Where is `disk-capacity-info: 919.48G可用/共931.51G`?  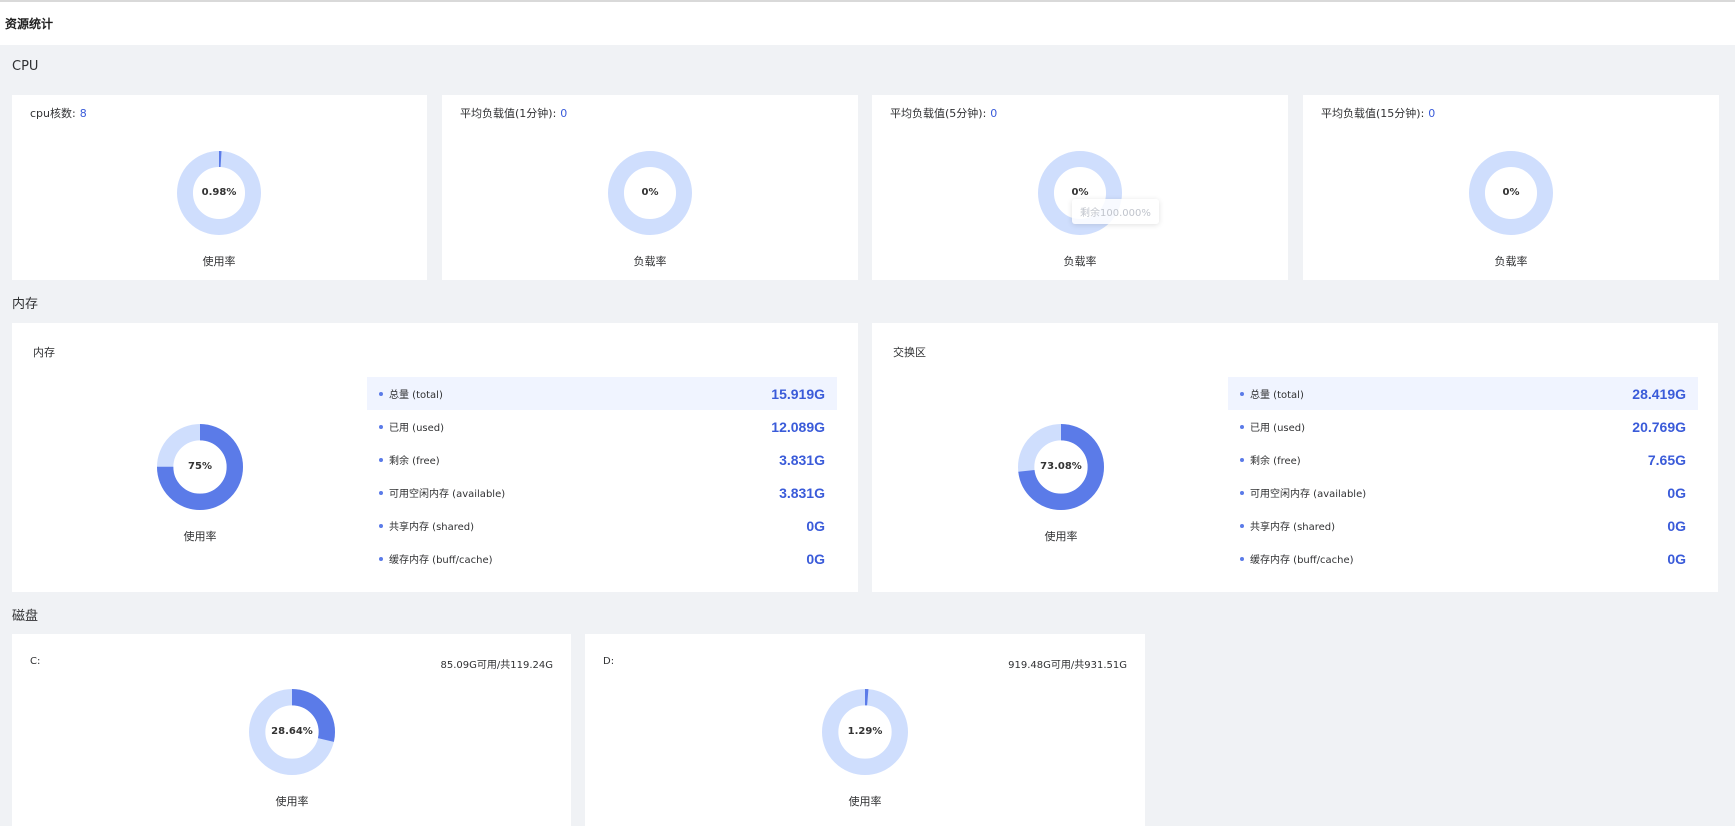 disk-capacity-info: 919.48G可用/共931.51G is located at coordinates (1067, 665).